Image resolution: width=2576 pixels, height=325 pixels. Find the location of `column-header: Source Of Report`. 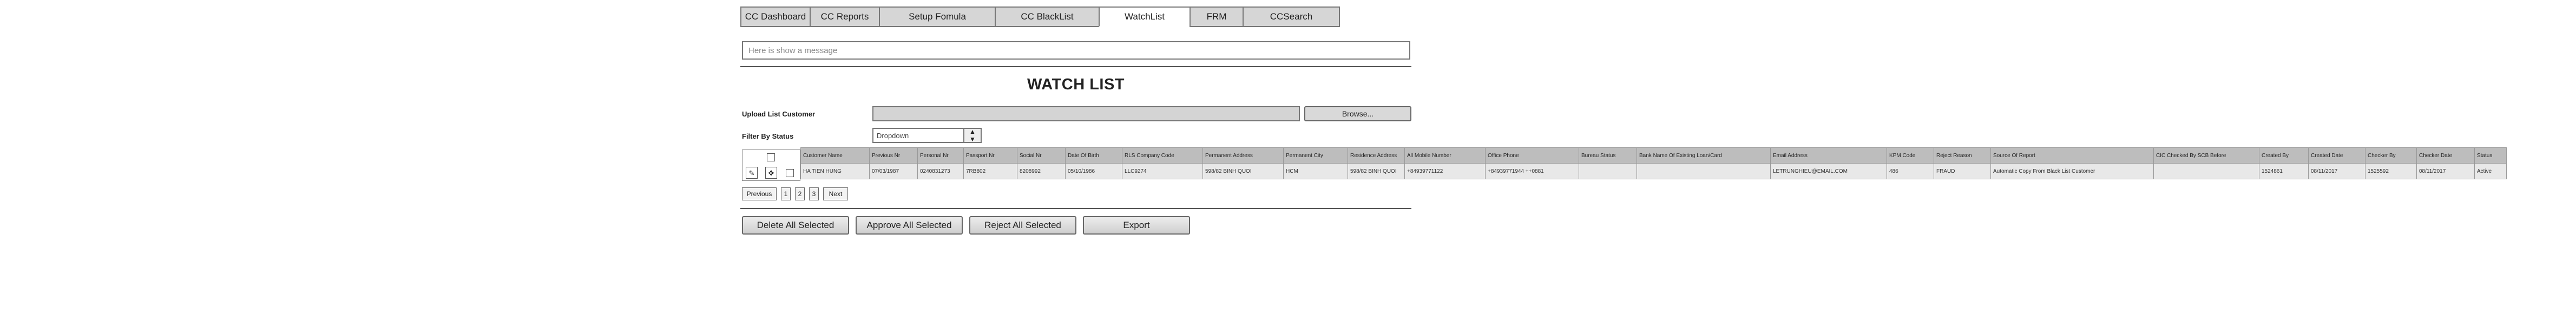

column-header: Source Of Report is located at coordinates (2072, 155).